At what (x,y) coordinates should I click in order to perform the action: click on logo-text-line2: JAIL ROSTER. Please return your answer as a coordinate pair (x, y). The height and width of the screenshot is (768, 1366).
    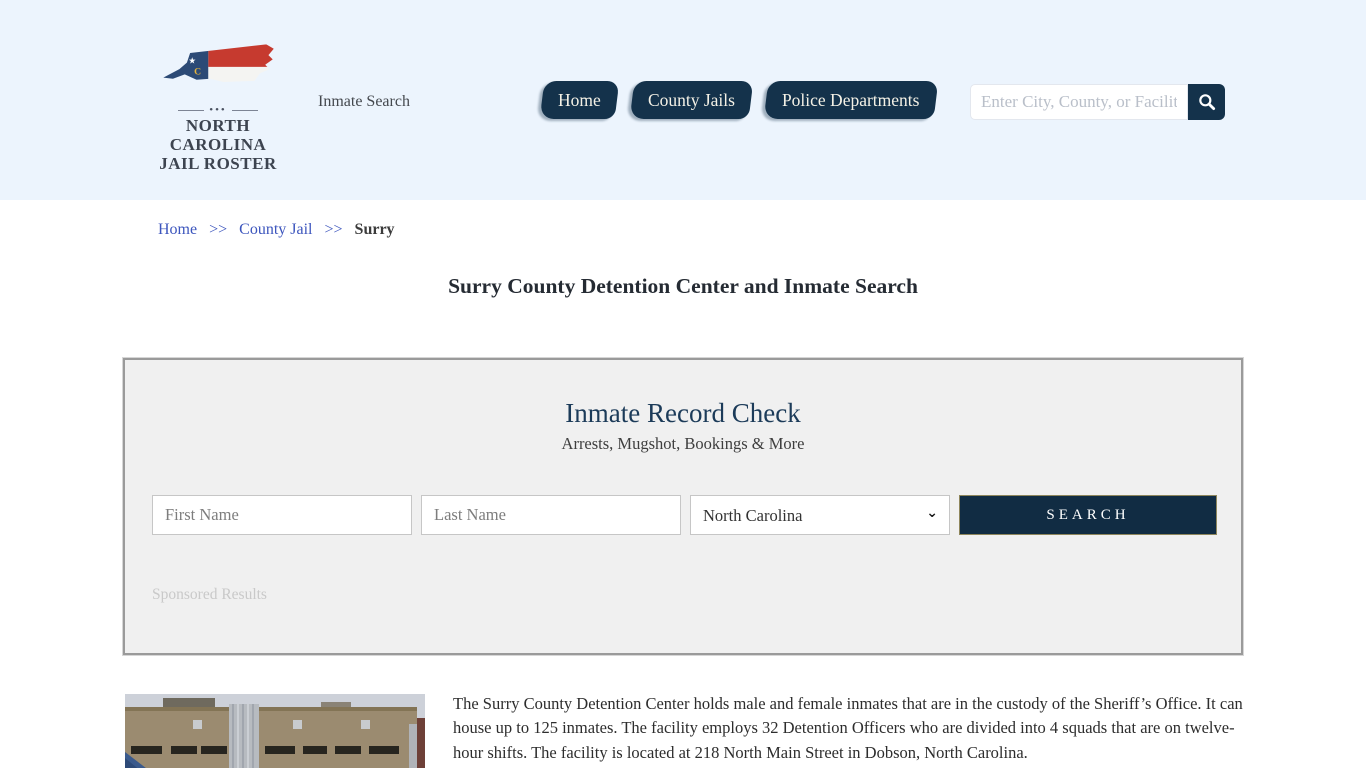
    Looking at the image, I should click on (218, 163).